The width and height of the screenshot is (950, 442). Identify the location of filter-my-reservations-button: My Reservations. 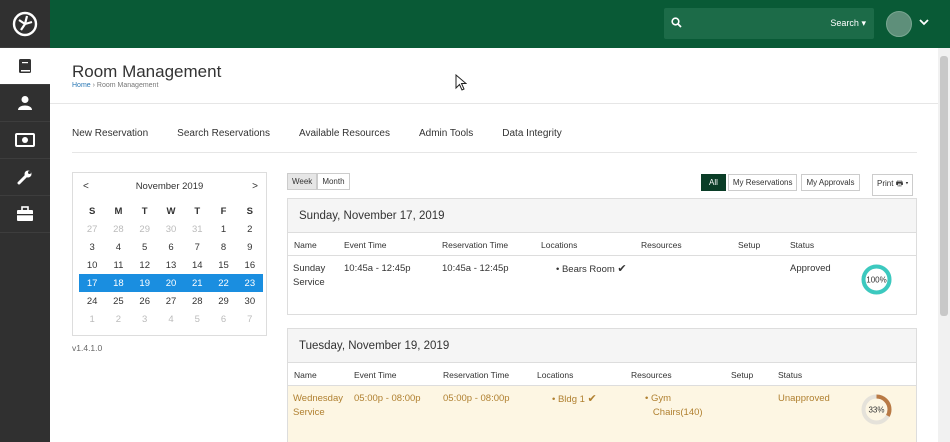
(762, 182).